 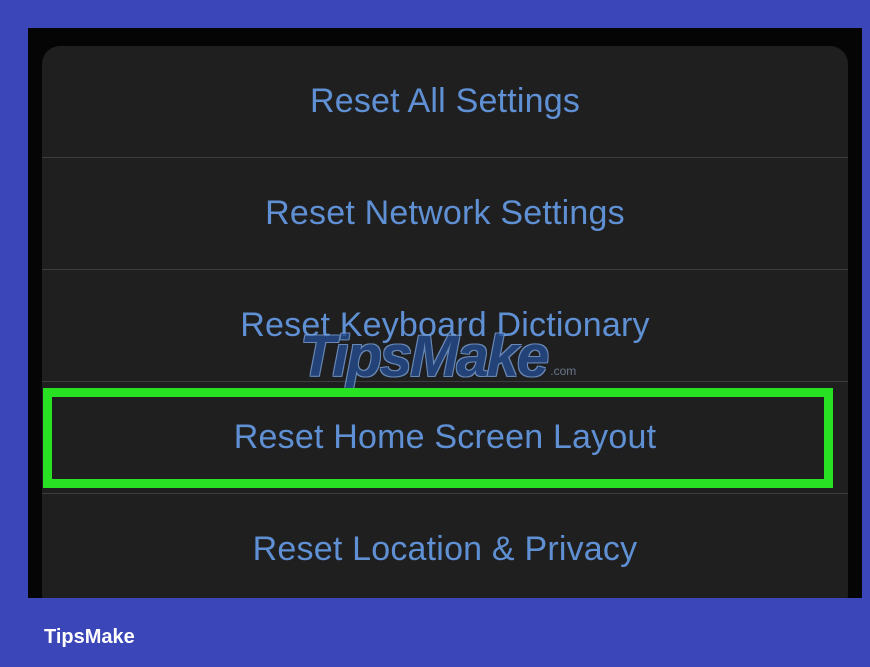 I want to click on reset-location-privacy-button: Reset Location & Privacy, so click(x=445, y=546).